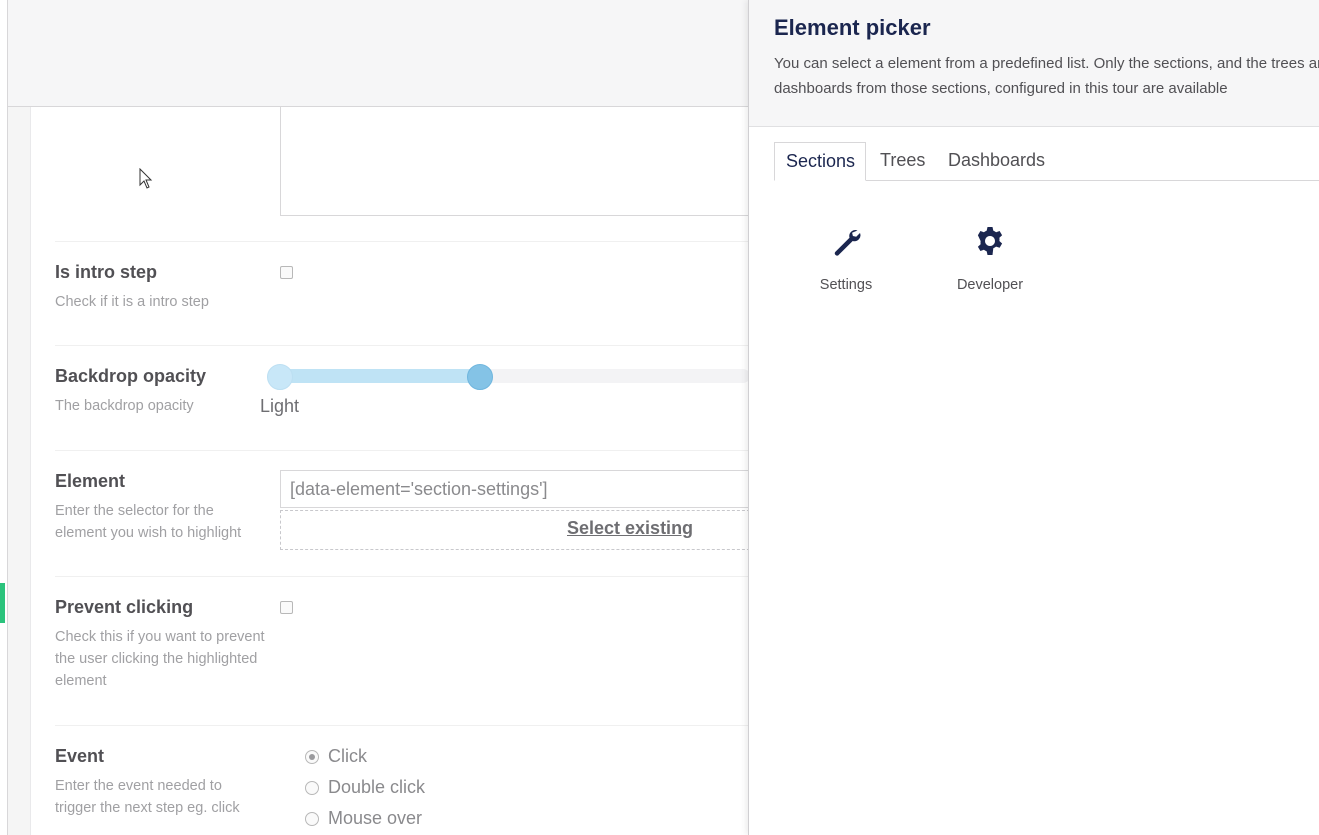  What do you see at coordinates (286, 272) in the screenshot?
I see `intro-step-checkbox` at bounding box center [286, 272].